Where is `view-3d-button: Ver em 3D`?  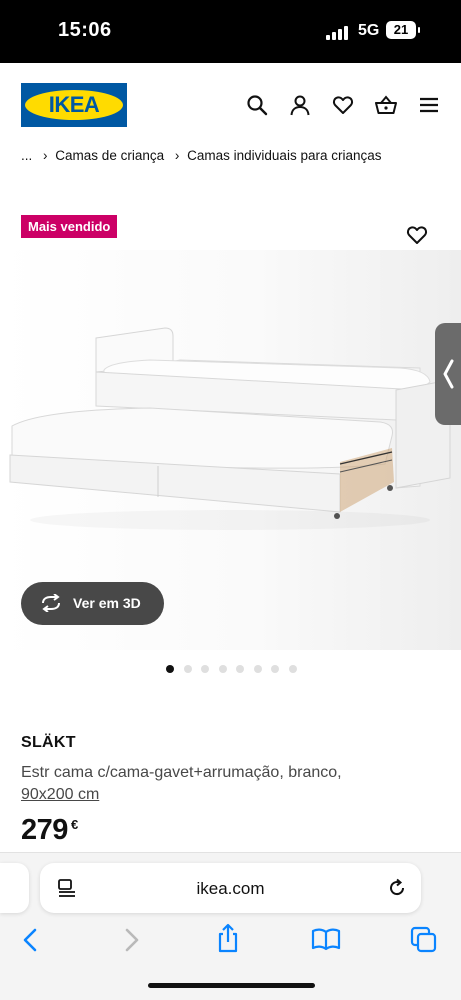 view-3d-button: Ver em 3D is located at coordinates (92, 603).